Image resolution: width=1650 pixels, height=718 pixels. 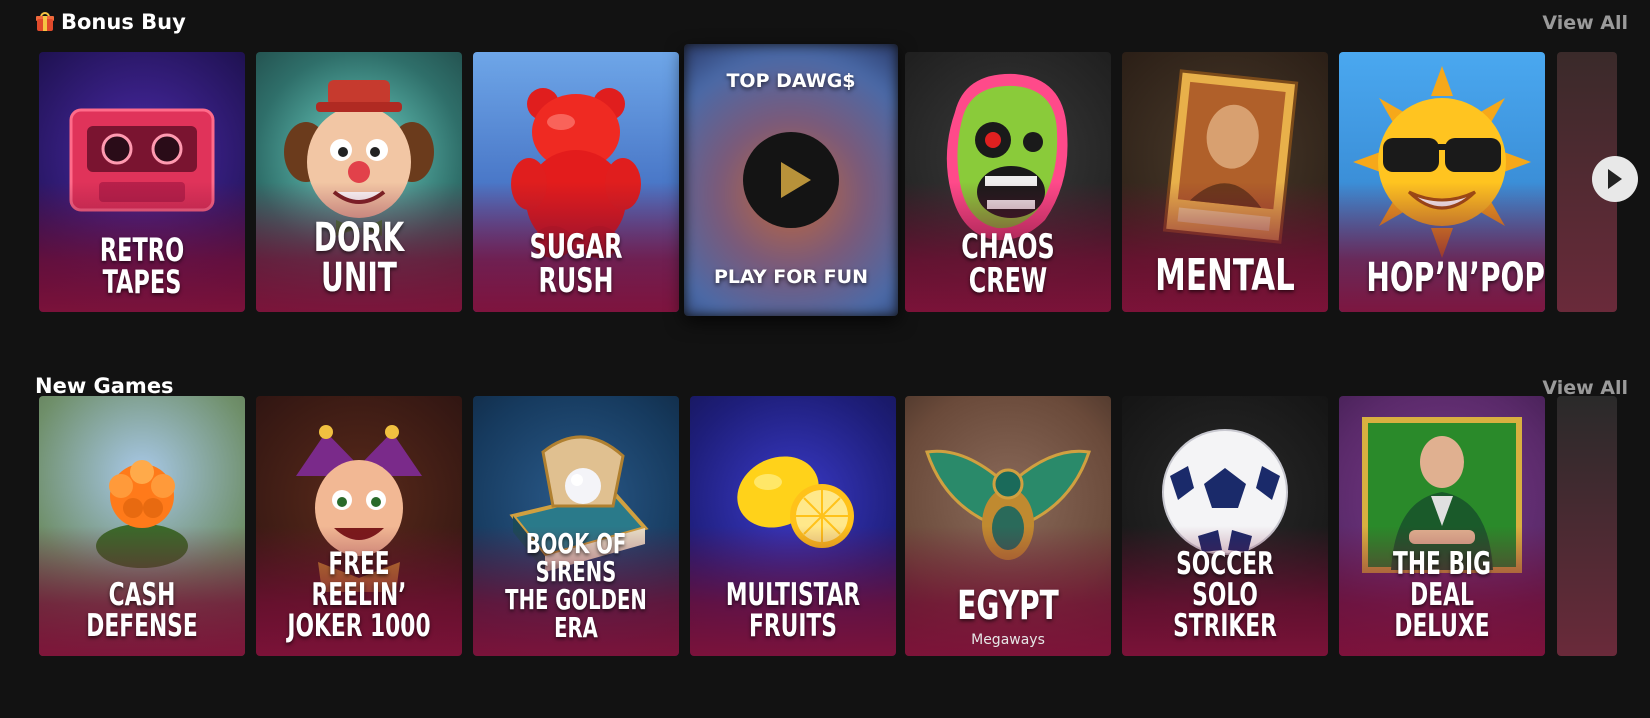 I want to click on game-title: EGYPT, so click(x=1008, y=606).